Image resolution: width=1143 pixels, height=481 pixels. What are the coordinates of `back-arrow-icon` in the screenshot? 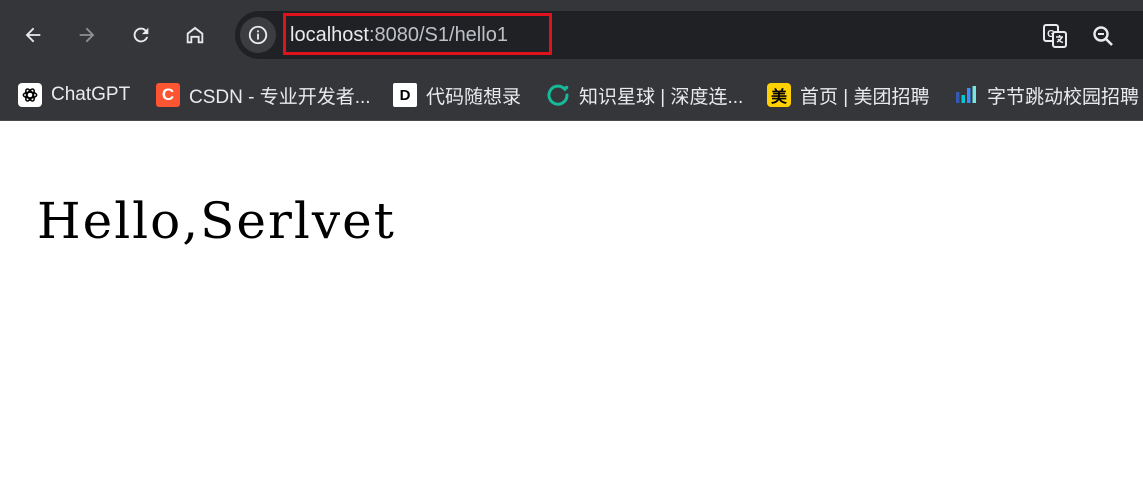 It's located at (33, 35).